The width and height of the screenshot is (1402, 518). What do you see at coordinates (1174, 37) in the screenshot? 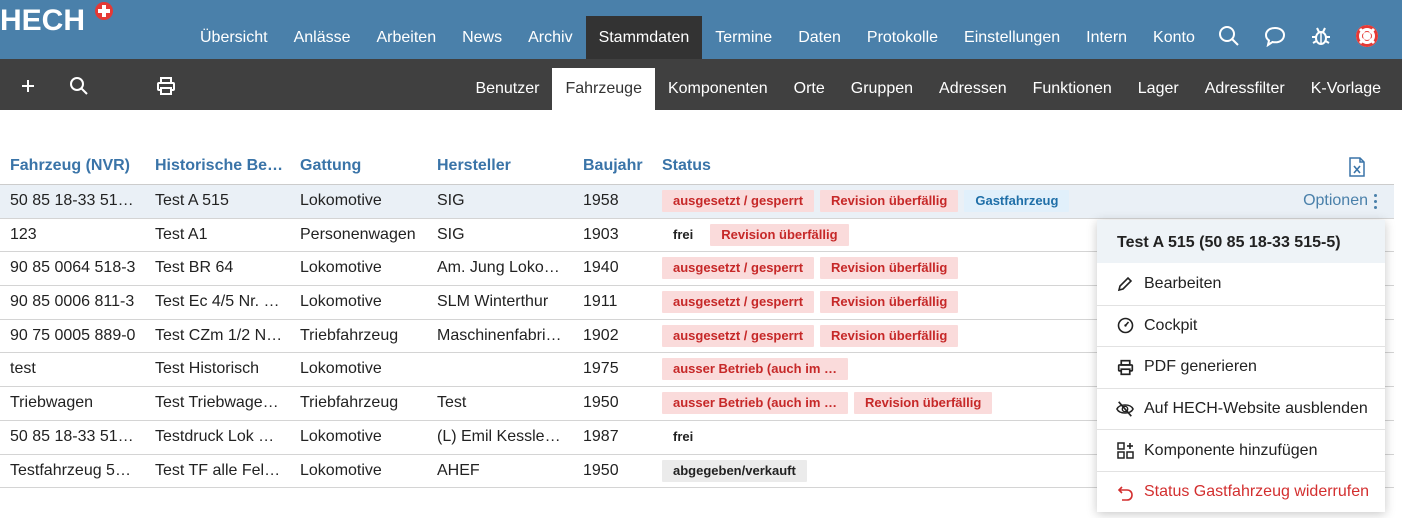
I see `nav-item-konto: Konto` at bounding box center [1174, 37].